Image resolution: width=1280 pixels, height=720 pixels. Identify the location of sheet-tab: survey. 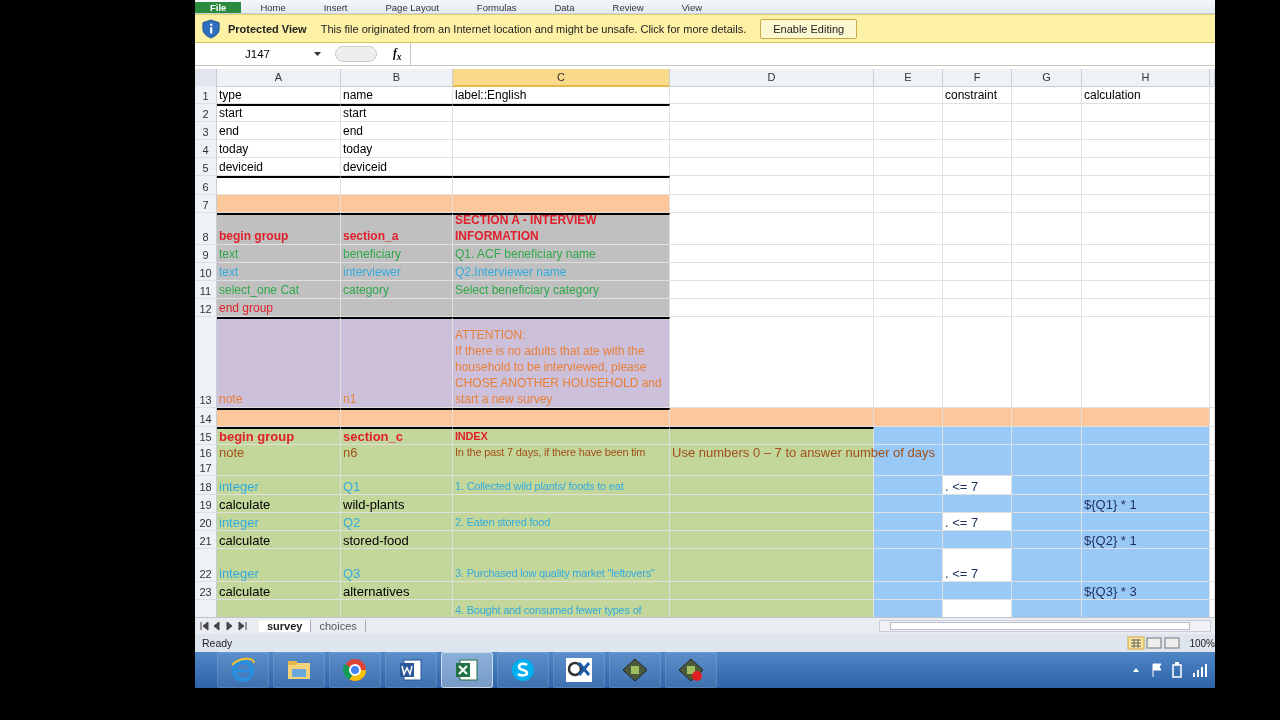
(285, 626).